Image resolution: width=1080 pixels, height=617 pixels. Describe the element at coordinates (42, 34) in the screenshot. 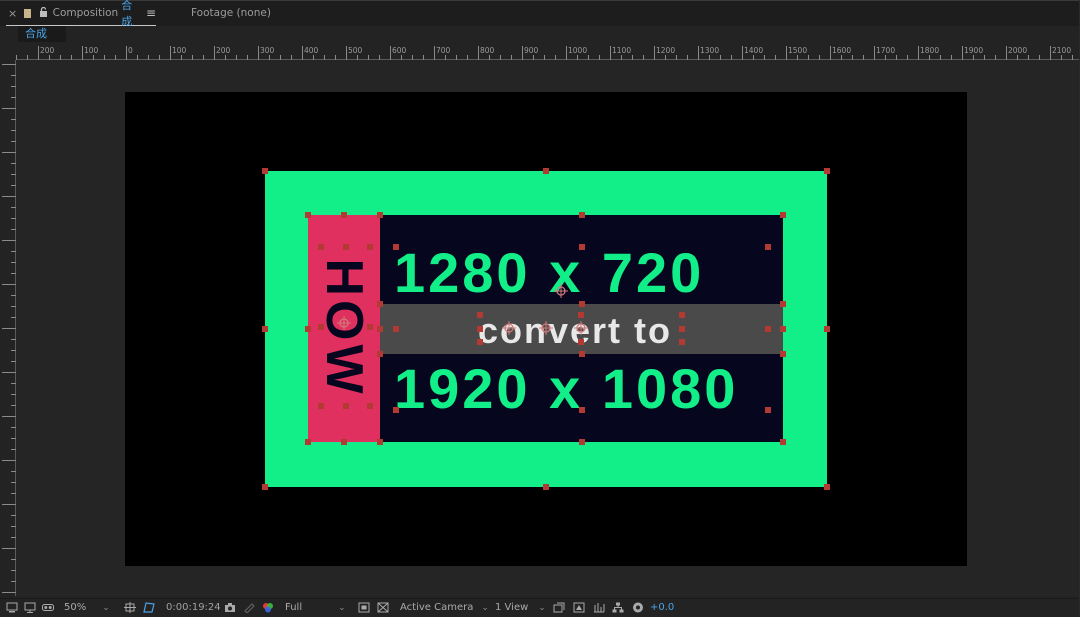

I see `composition-navigator-item: 合成` at that location.